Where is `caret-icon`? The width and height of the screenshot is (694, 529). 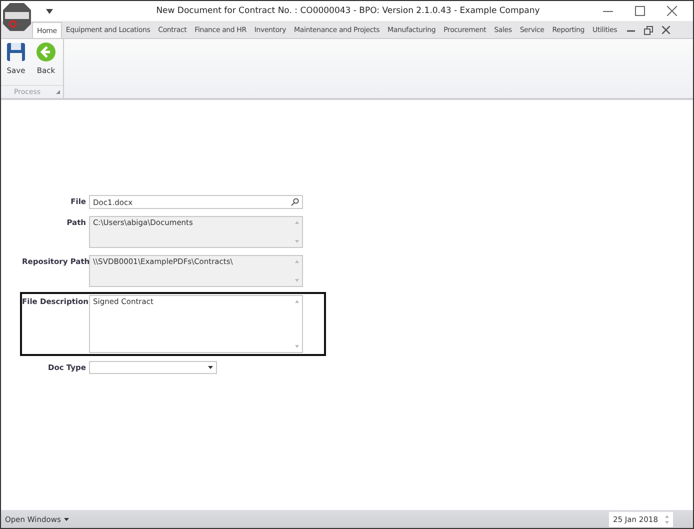 caret-icon is located at coordinates (66, 519).